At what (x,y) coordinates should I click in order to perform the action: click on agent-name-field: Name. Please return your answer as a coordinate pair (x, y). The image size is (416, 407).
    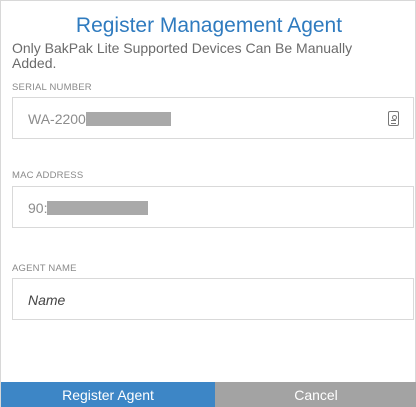
    Looking at the image, I should click on (213, 299).